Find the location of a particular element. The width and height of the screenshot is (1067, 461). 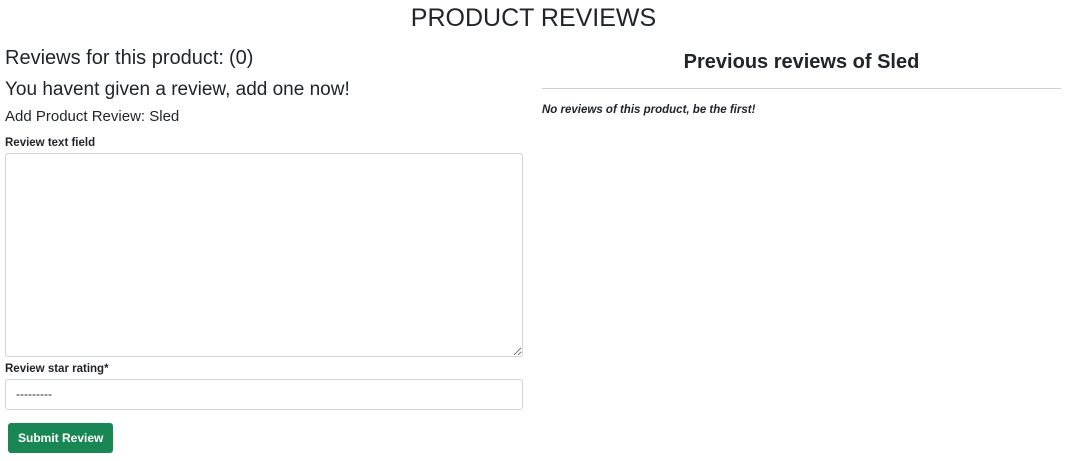

page-title: PRODUCT REVIEWS is located at coordinates (533, 18).